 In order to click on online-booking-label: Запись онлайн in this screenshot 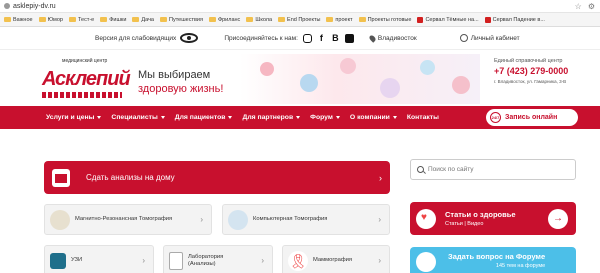, I will do `click(531, 117)`.